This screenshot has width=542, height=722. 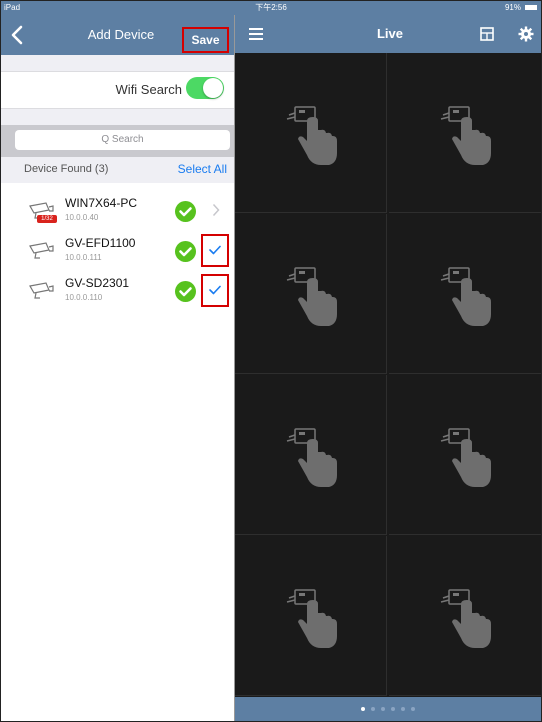 I want to click on wifi-search-row: Wifi Search, so click(x=117, y=90).